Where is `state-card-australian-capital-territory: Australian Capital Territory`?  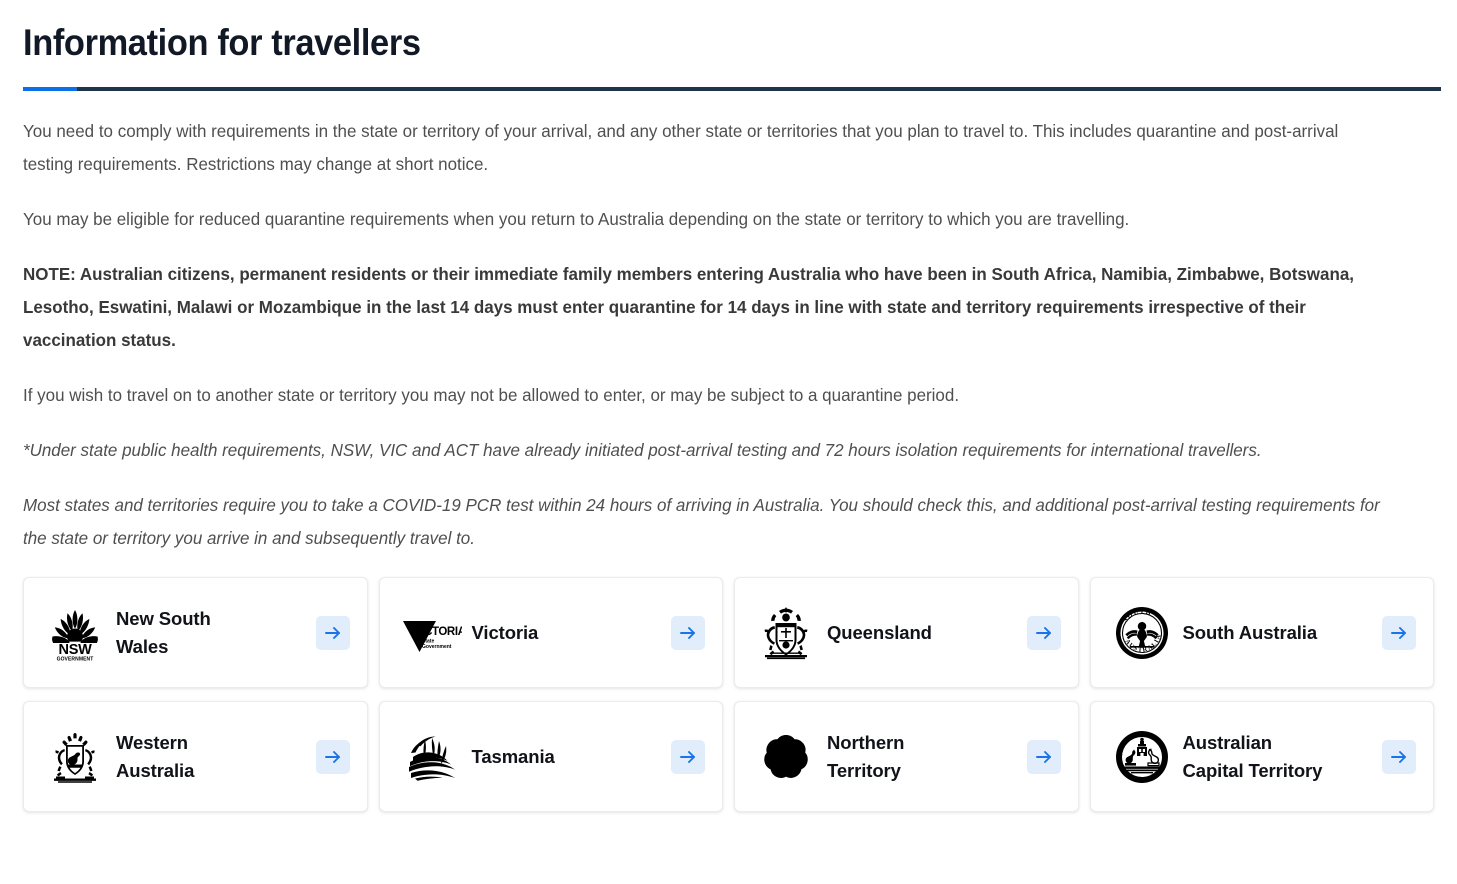 state-card-australian-capital-territory: Australian Capital Territory is located at coordinates (1261, 756).